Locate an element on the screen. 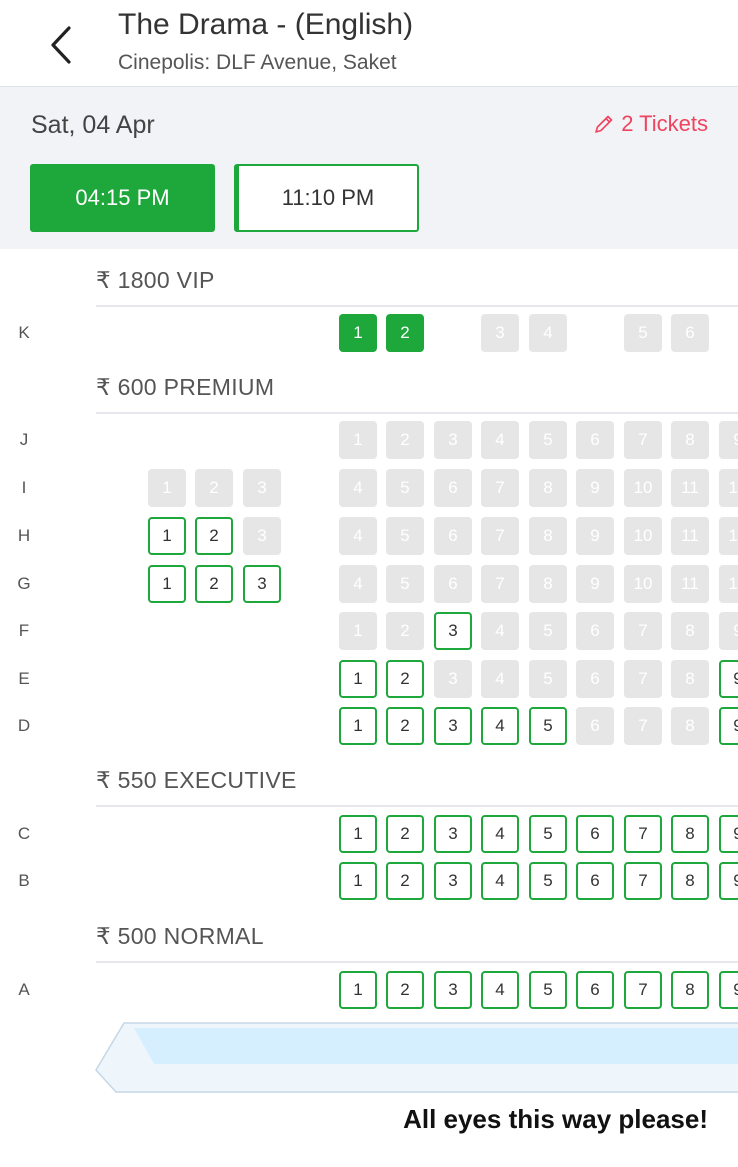 Image resolution: width=738 pixels, height=1167 pixels. row-label: E is located at coordinates (24, 678).